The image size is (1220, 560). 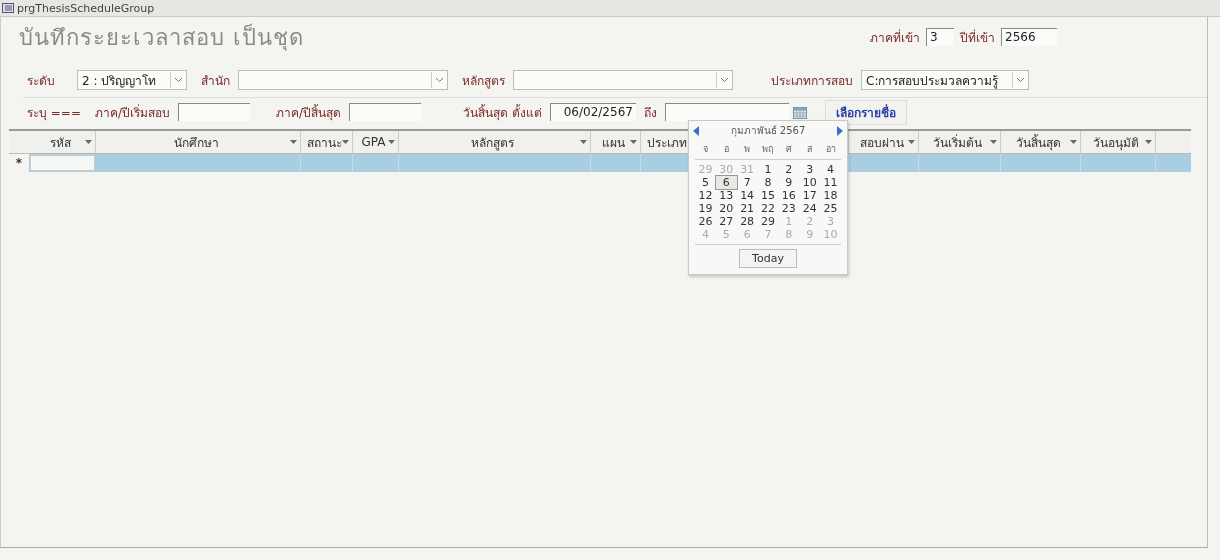 What do you see at coordinates (812, 81) in the screenshot?
I see `field-label: ประเภทการสอบ` at bounding box center [812, 81].